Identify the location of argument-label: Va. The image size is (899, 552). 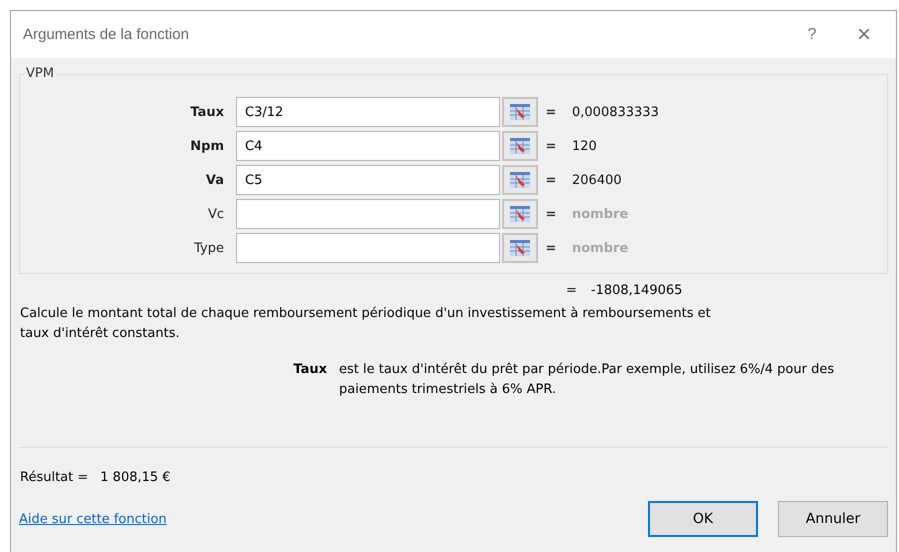
(214, 180).